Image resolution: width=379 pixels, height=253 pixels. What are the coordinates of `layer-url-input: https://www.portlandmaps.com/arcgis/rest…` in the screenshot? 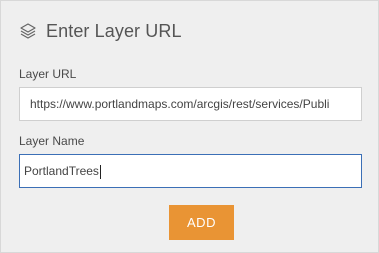 It's located at (190, 104).